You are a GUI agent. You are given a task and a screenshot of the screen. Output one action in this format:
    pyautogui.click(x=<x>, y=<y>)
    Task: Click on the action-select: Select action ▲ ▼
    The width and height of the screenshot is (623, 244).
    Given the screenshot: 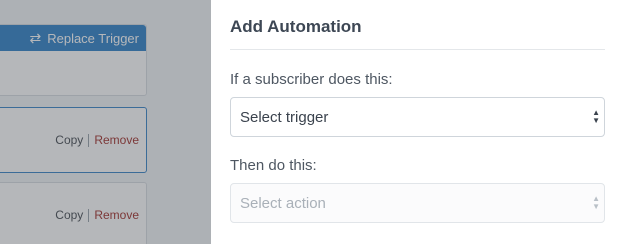 What is the action you would take?
    pyautogui.click(x=417, y=203)
    